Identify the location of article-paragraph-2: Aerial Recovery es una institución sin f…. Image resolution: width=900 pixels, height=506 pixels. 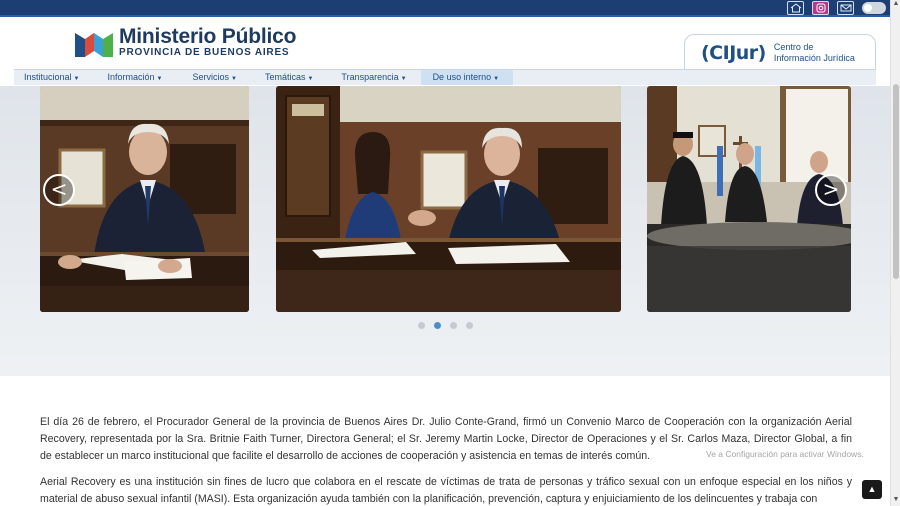
(446, 490).